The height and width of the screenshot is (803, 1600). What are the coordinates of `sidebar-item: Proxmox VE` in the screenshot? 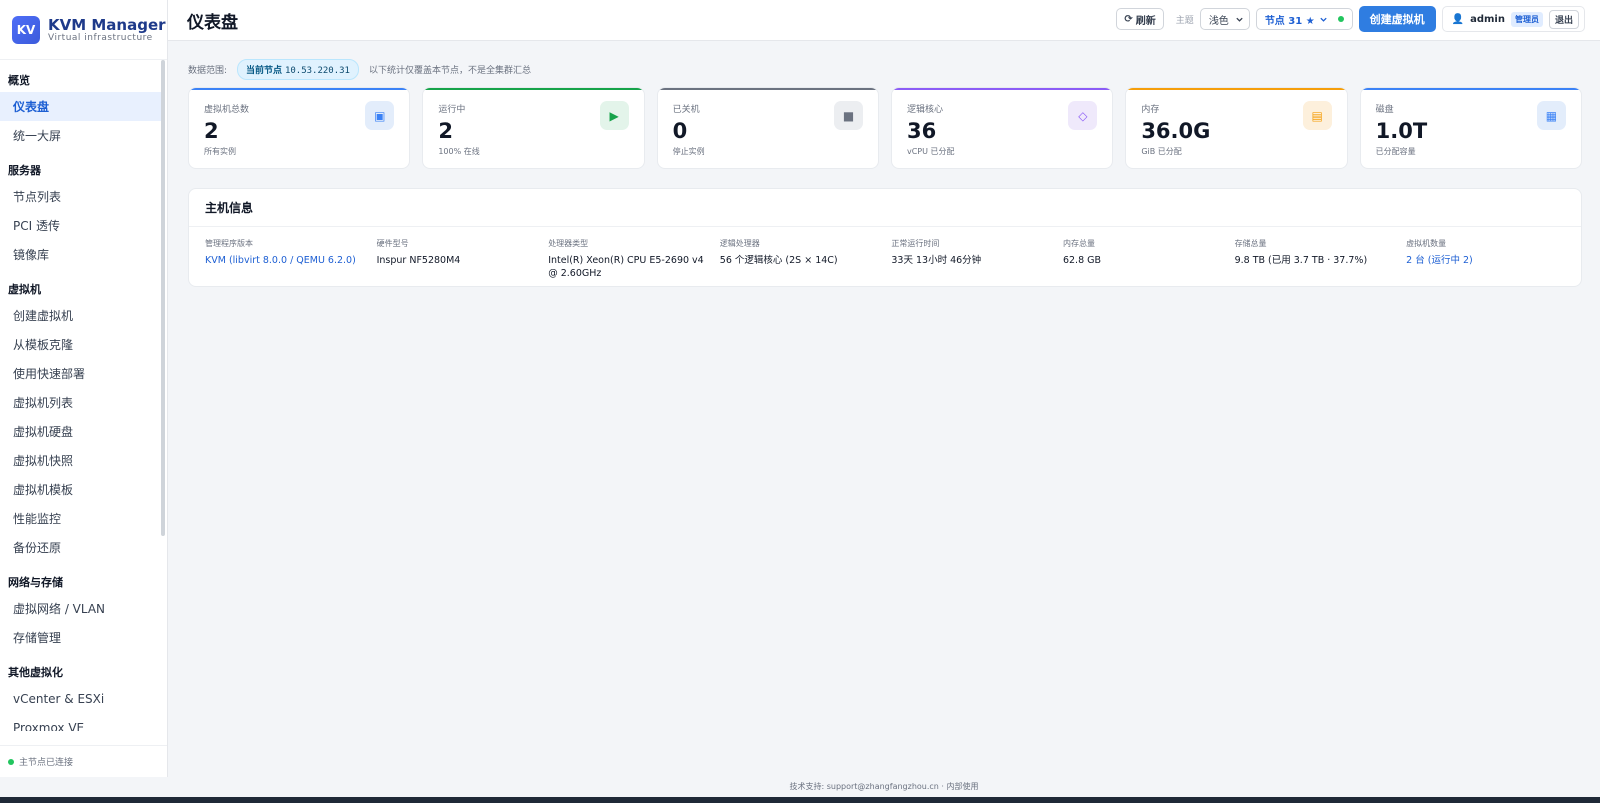 It's located at (80, 722).